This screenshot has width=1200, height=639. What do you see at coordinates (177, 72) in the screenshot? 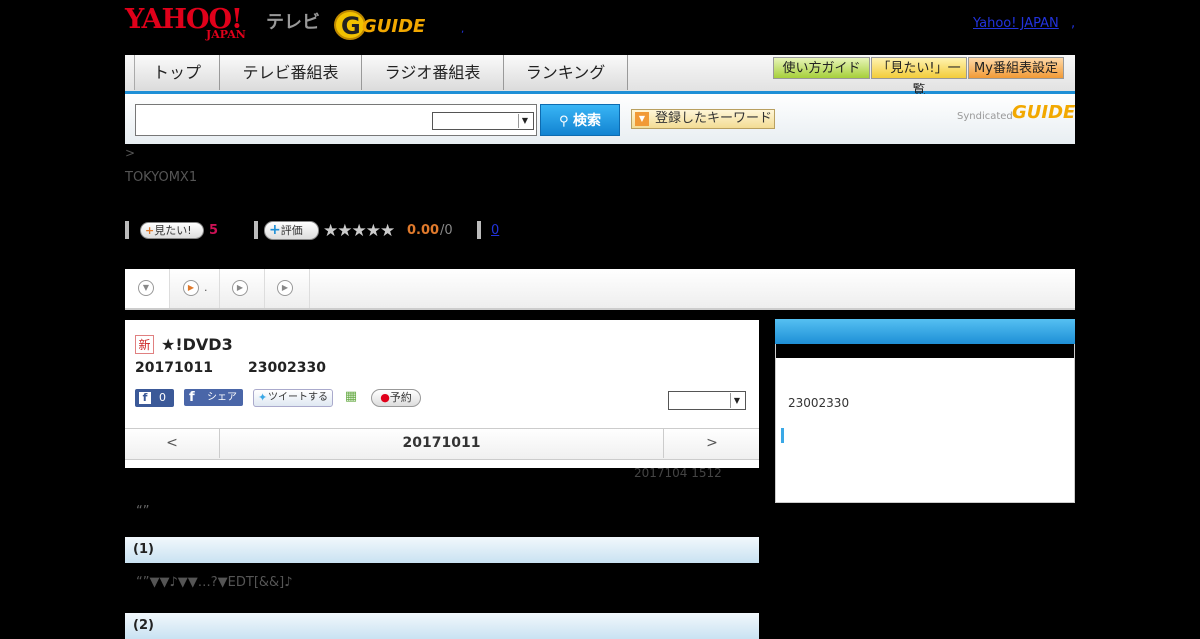
I see `nav-tab-top: トップ` at bounding box center [177, 72].